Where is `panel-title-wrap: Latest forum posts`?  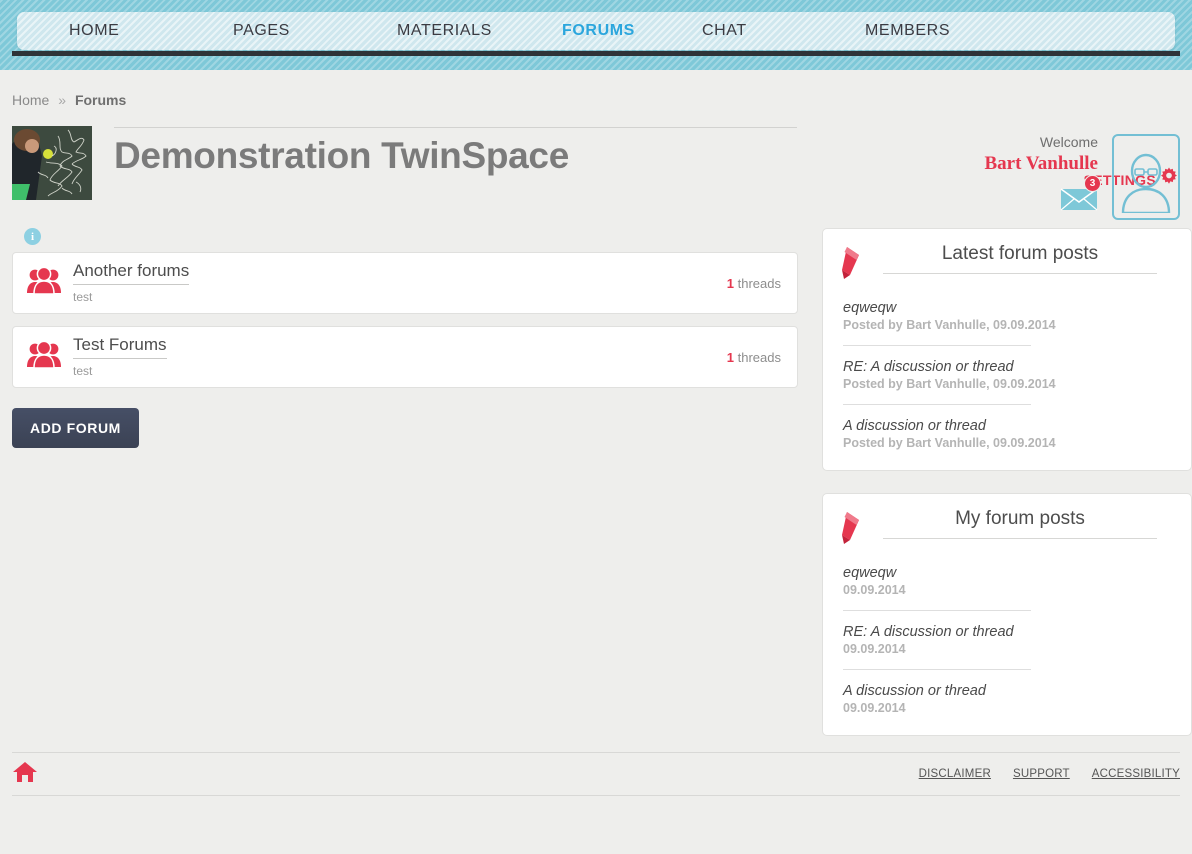
panel-title-wrap: Latest forum posts is located at coordinates (1029, 258).